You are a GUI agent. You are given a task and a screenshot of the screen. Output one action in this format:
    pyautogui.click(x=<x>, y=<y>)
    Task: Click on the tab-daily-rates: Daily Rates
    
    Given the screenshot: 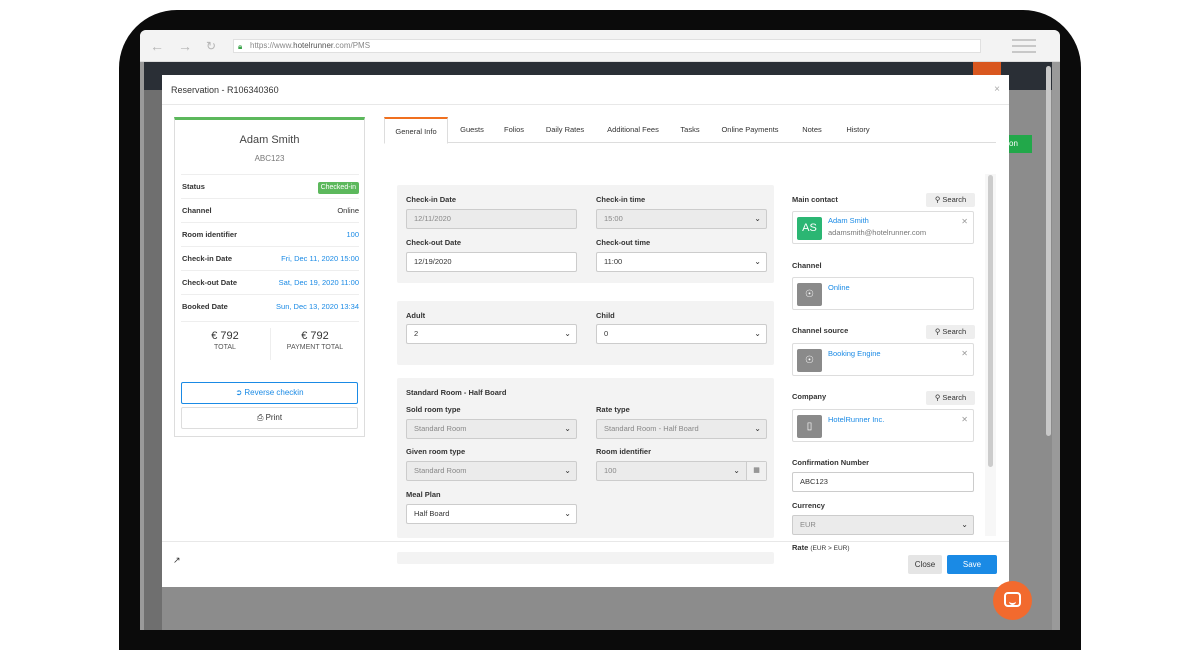 What is the action you would take?
    pyautogui.click(x=565, y=130)
    